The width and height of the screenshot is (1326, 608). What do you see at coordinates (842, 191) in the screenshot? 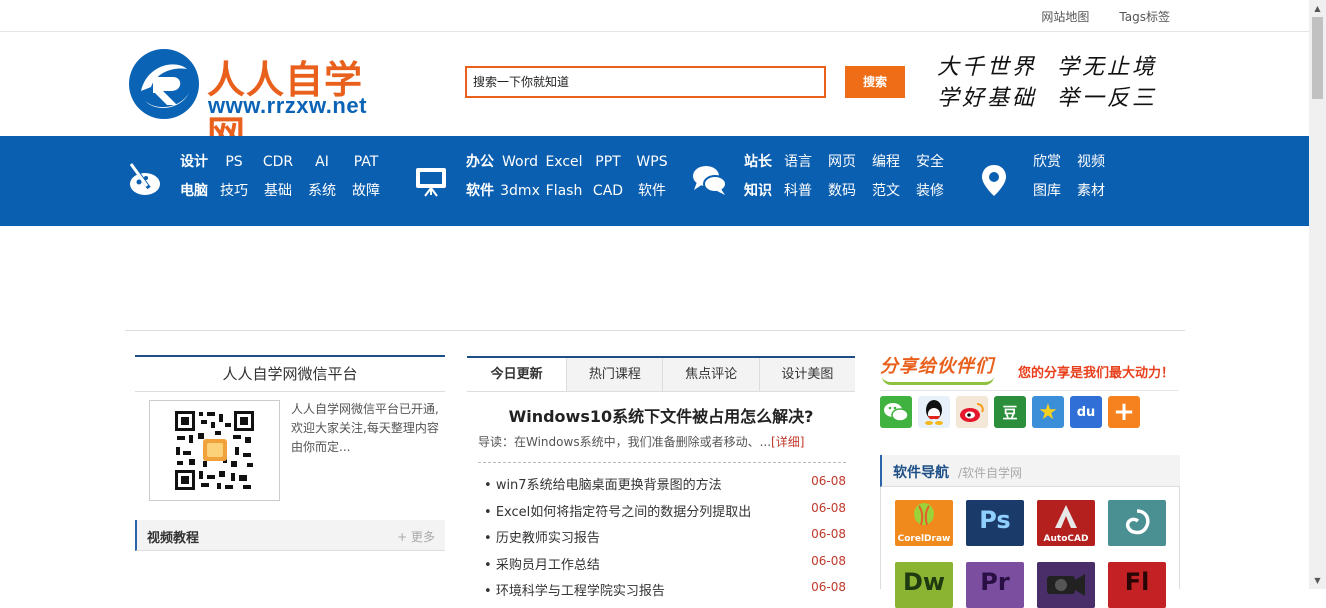
I see `nav-link-digital: 数码` at bounding box center [842, 191].